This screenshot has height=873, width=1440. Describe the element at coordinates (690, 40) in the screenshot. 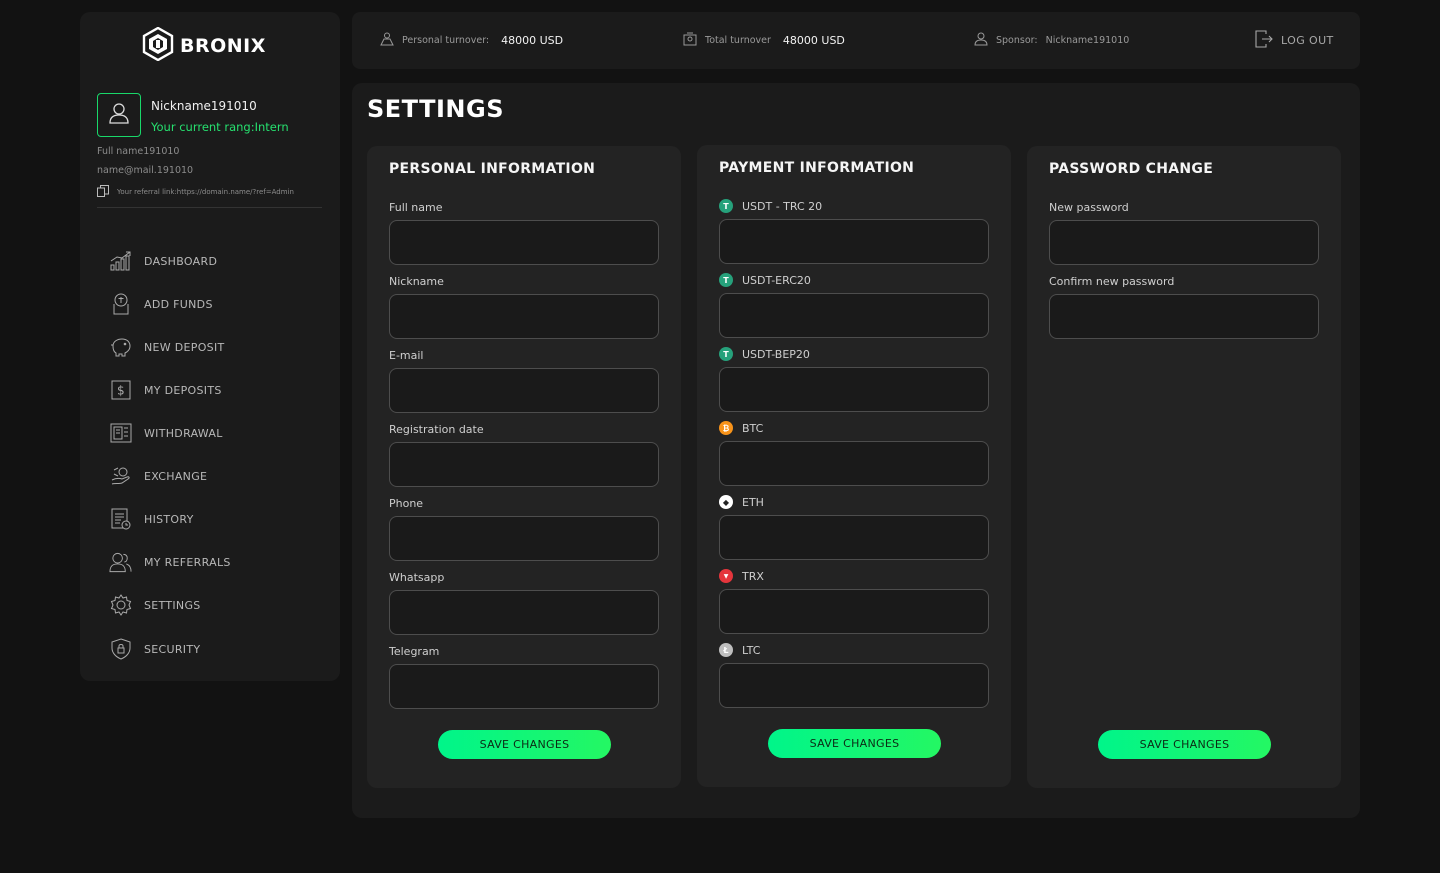

I see `total-turnover-icon` at that location.